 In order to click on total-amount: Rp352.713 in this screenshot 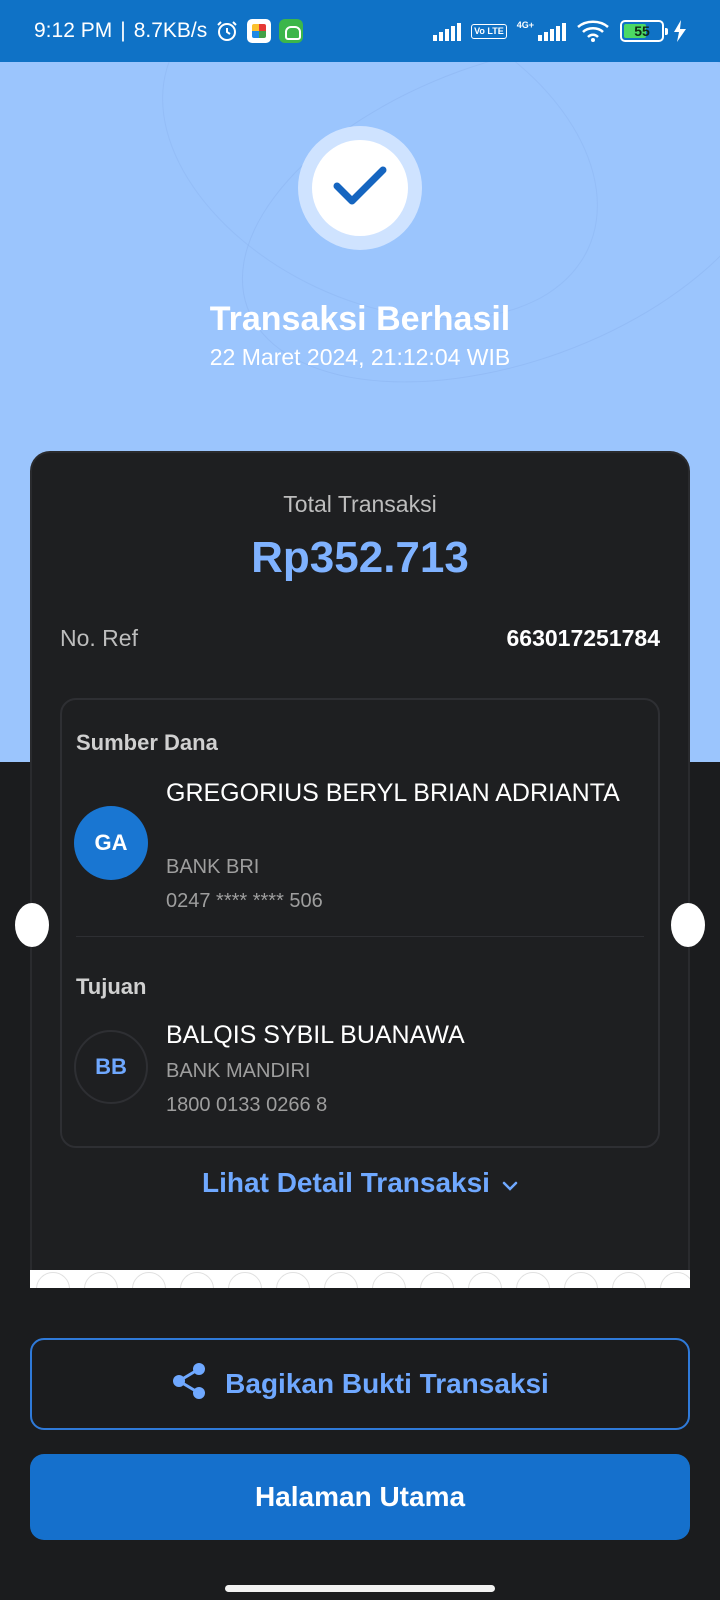, I will do `click(360, 557)`.